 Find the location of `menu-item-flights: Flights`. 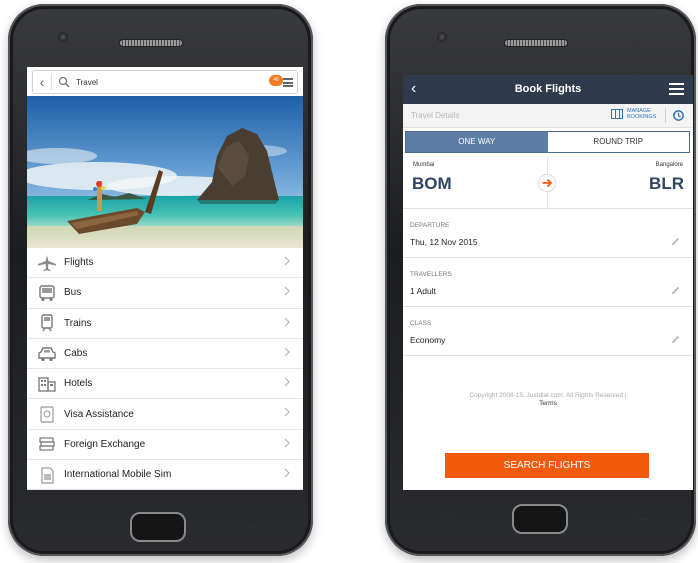

menu-item-flights: Flights is located at coordinates (165, 263).